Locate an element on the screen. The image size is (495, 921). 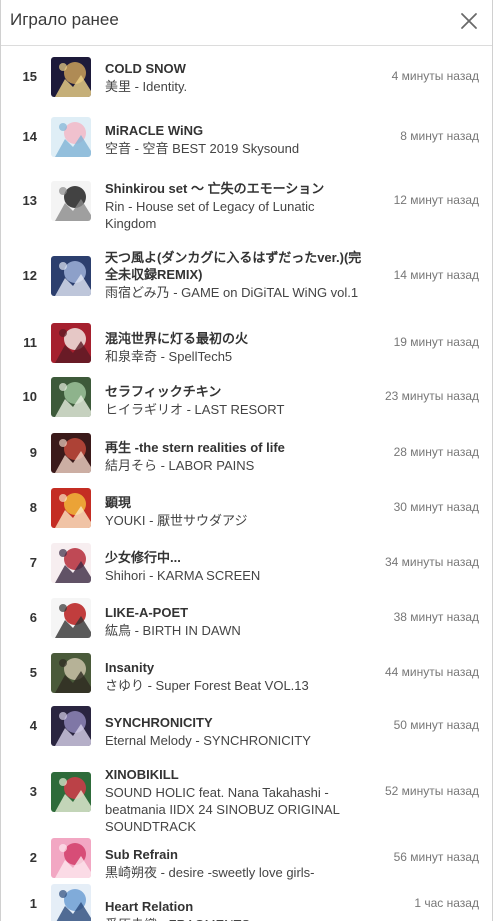
played-time: 56 минут назад is located at coordinates (436, 857).